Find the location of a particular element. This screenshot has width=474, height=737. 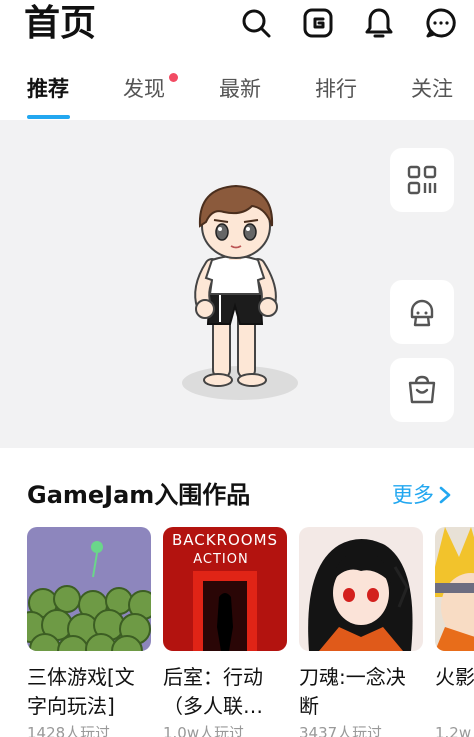

tab-latest: 最新 is located at coordinates (240, 89).